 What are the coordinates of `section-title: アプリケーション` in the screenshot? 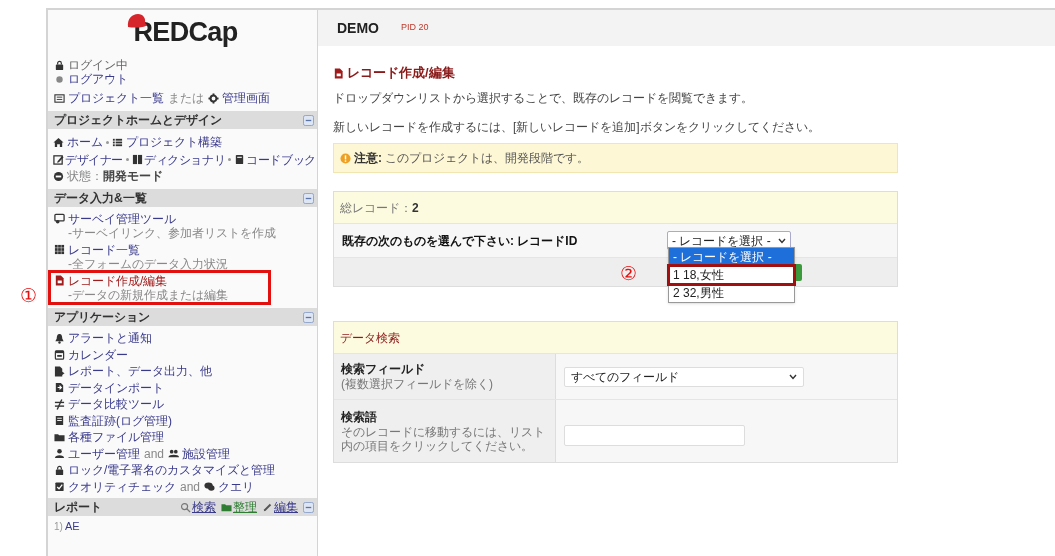 It's located at (102, 317).